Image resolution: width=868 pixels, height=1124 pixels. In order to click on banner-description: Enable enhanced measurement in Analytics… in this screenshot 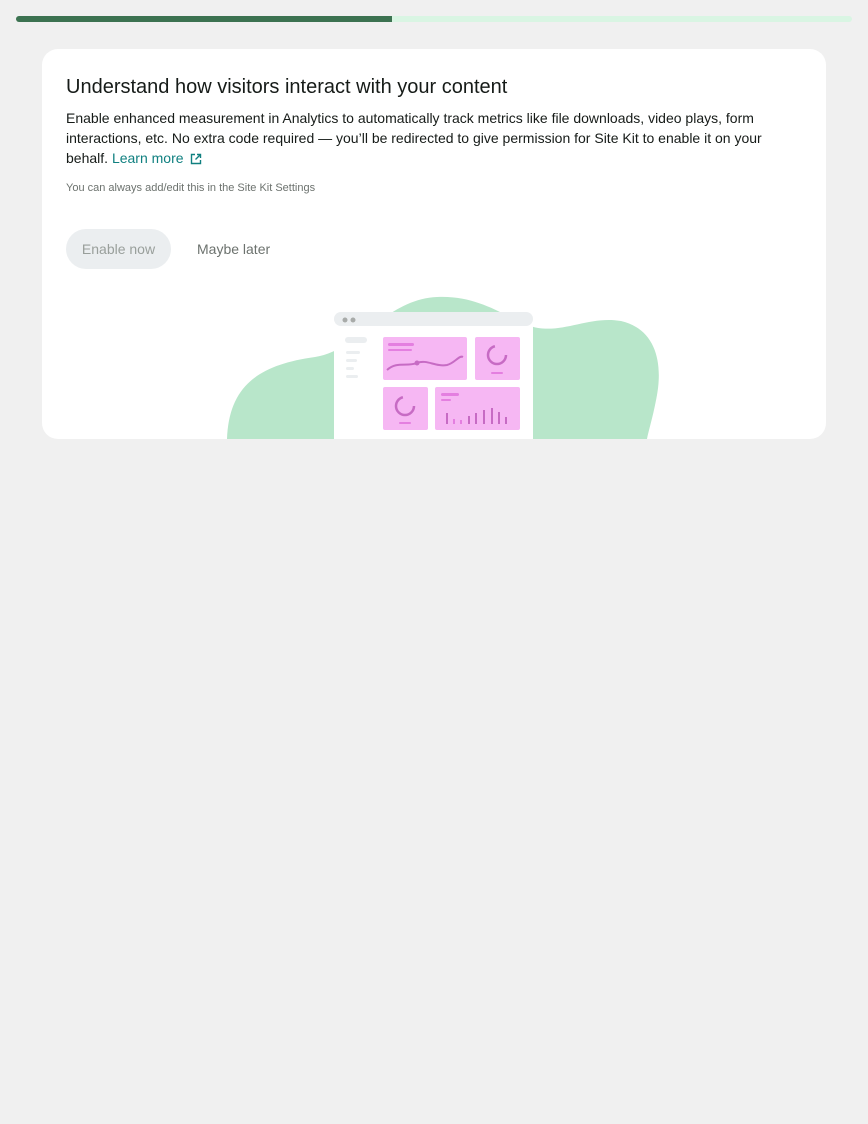, I will do `click(434, 138)`.